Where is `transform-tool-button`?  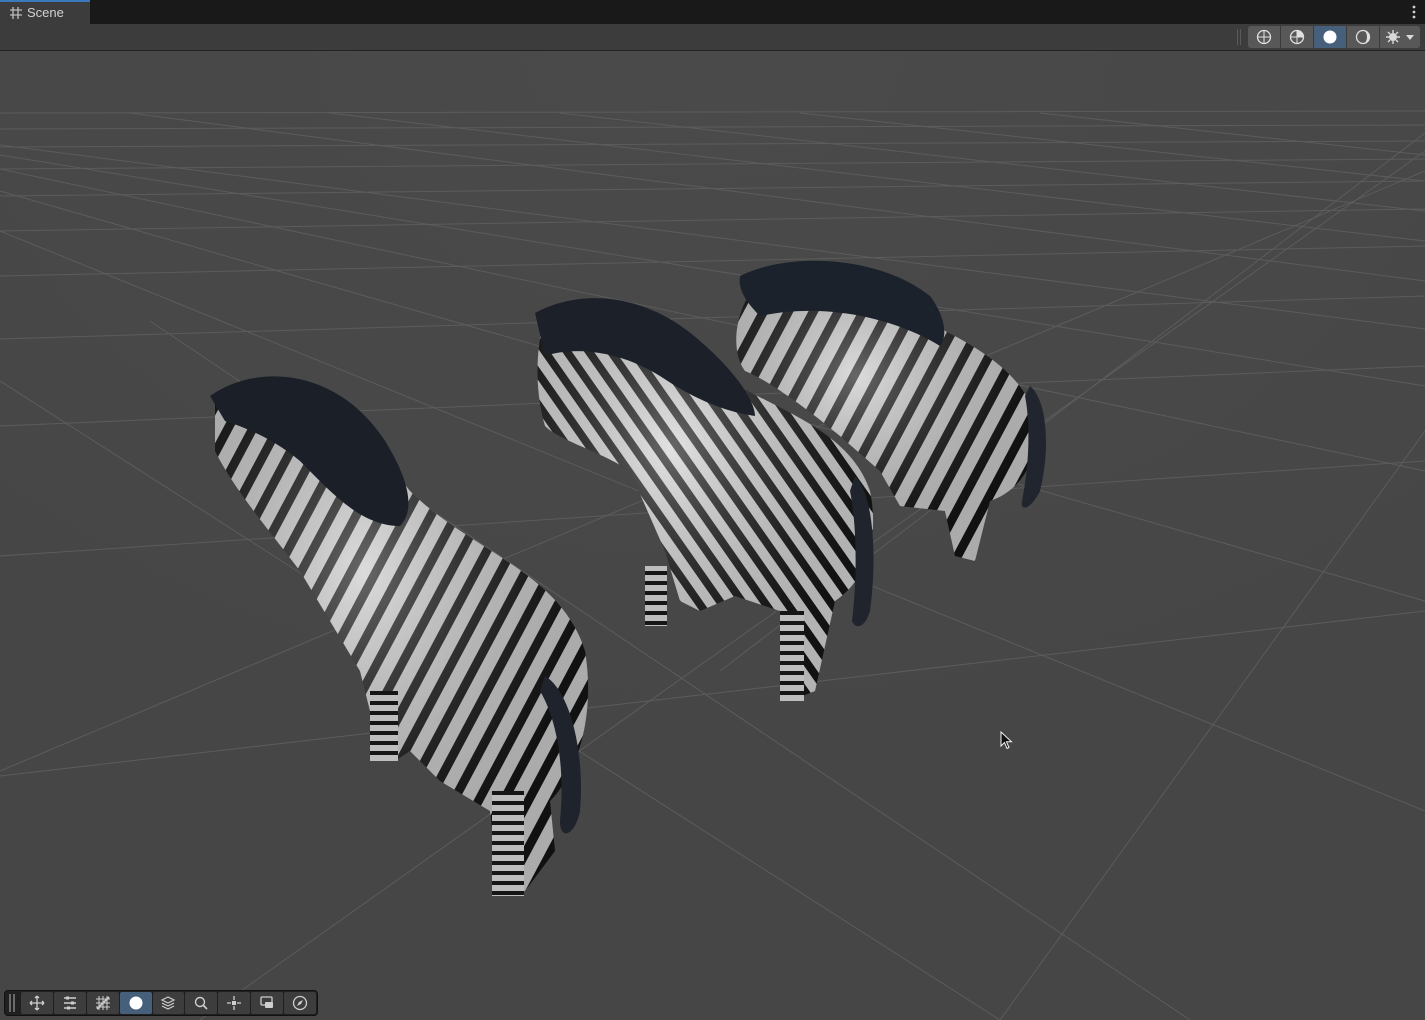
transform-tool-button is located at coordinates (69, 1003).